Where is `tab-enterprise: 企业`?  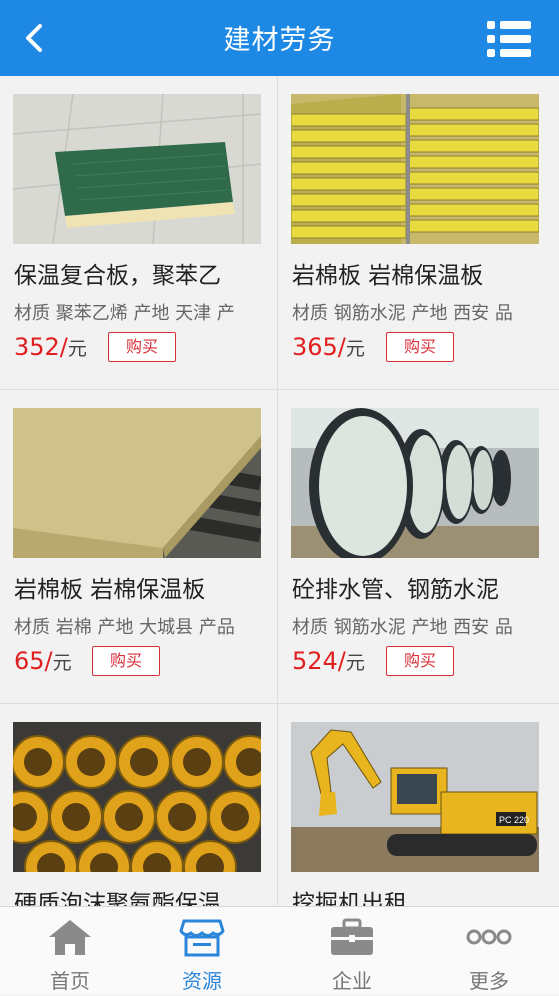 tab-enterprise: 企业 is located at coordinates (352, 951).